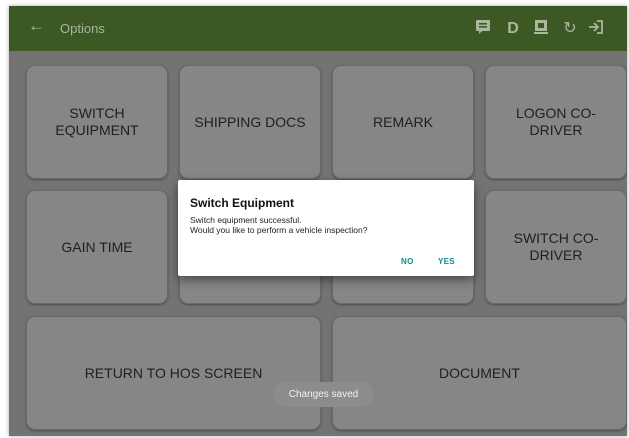  I want to click on return-to-hos-button: RETURN TO HOS SCREEN, so click(173, 373).